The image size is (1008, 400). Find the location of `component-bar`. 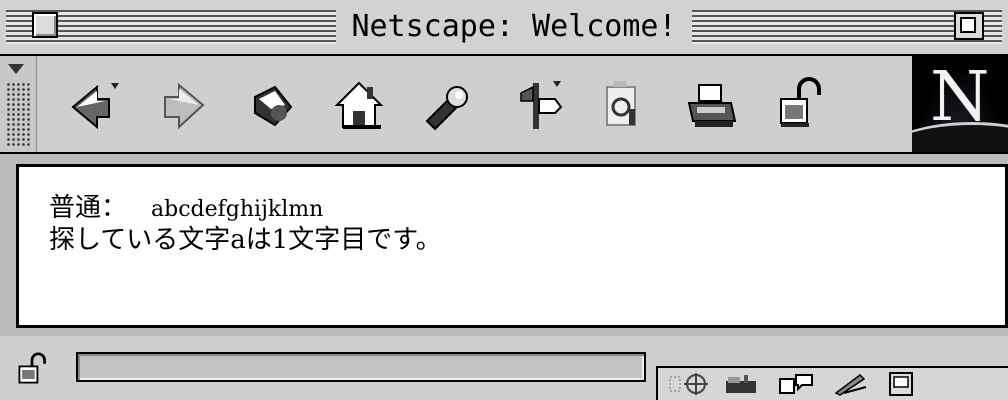

component-bar is located at coordinates (832, 383).